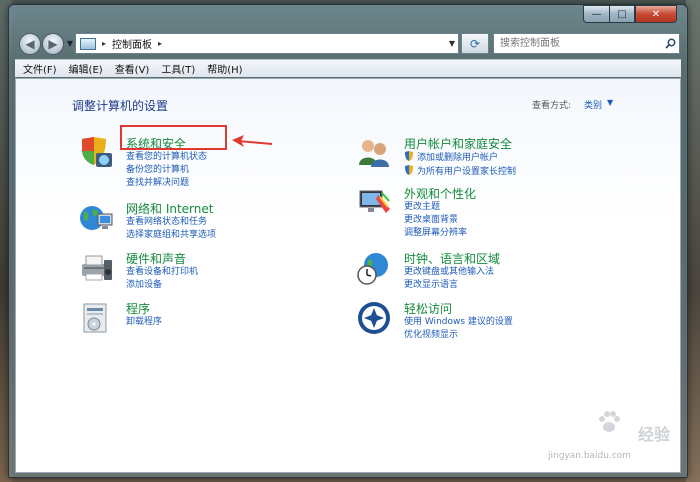 The image size is (700, 482). I want to click on menu-view: 查看(V), so click(132, 68).